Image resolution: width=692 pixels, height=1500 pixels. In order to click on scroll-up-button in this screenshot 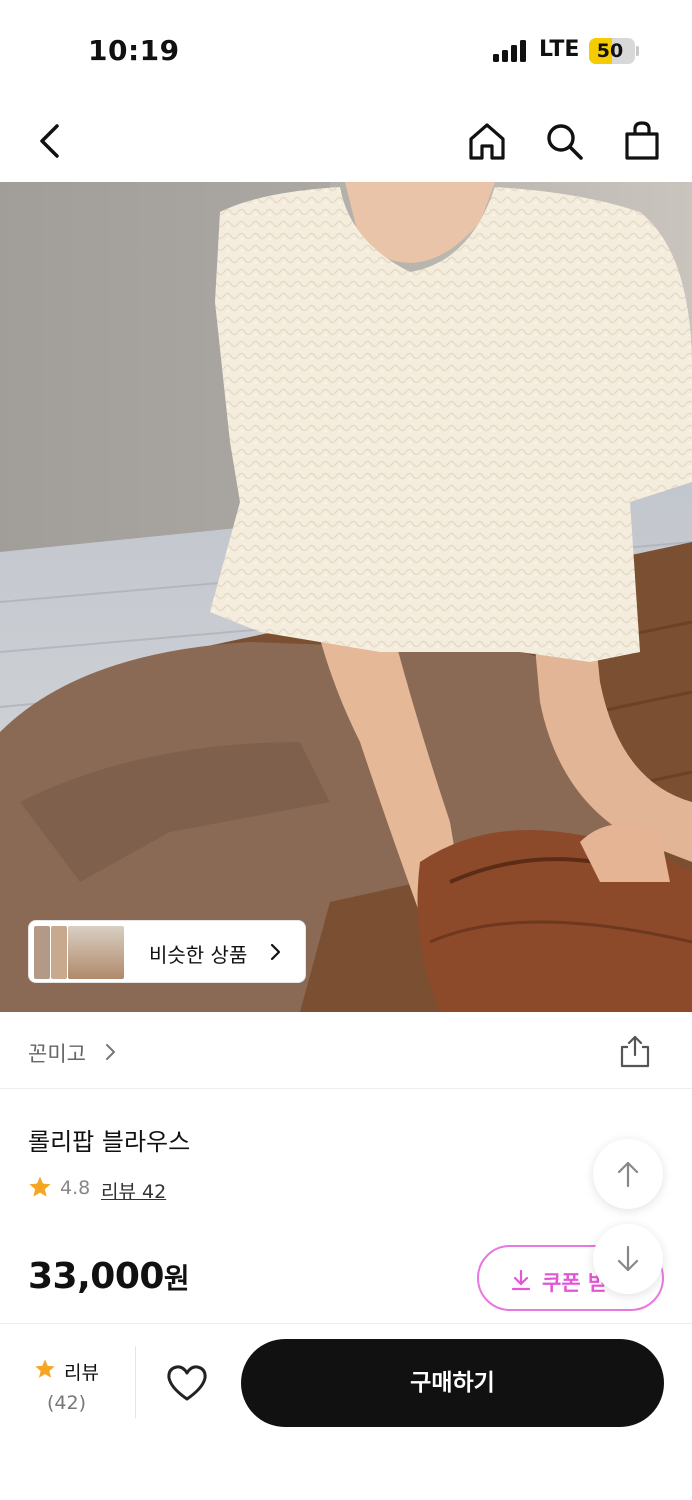, I will do `click(628, 1174)`.